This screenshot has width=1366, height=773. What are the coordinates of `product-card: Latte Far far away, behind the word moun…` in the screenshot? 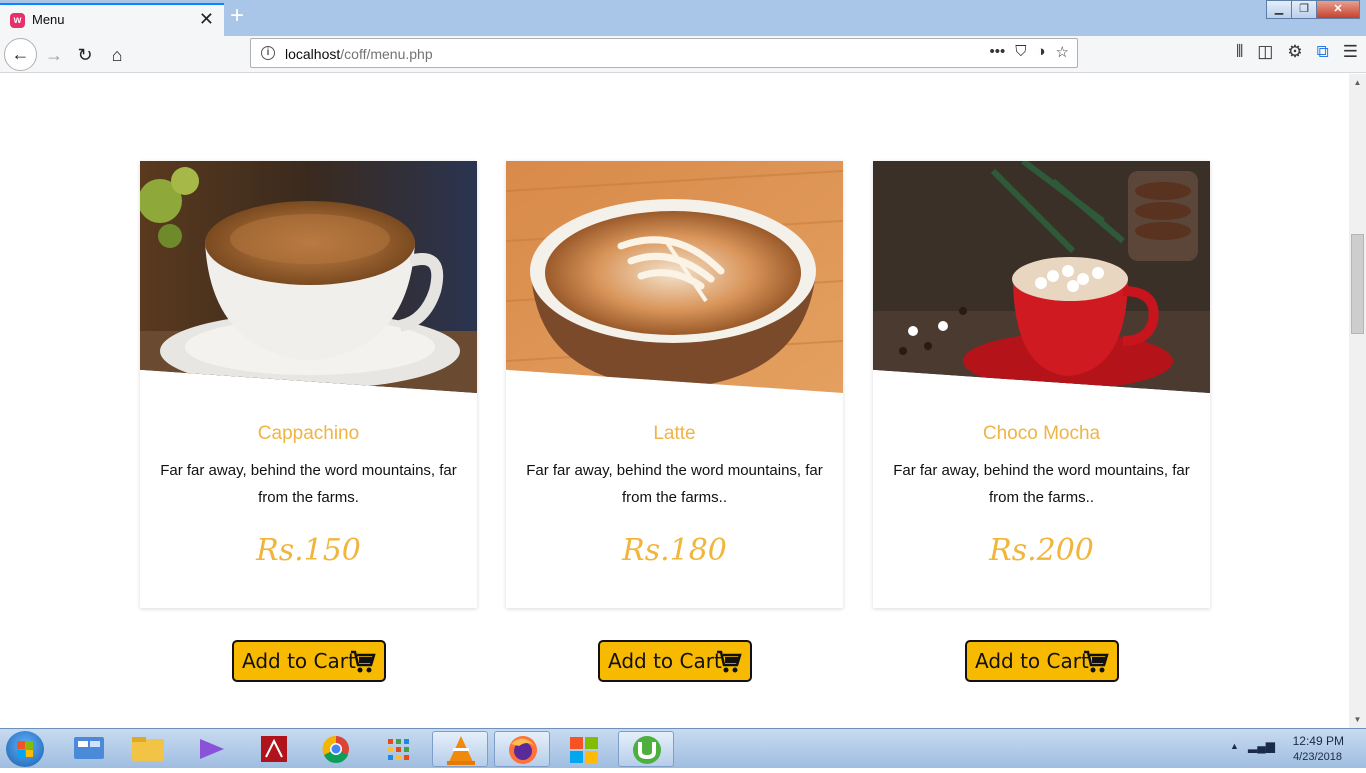 It's located at (674, 384).